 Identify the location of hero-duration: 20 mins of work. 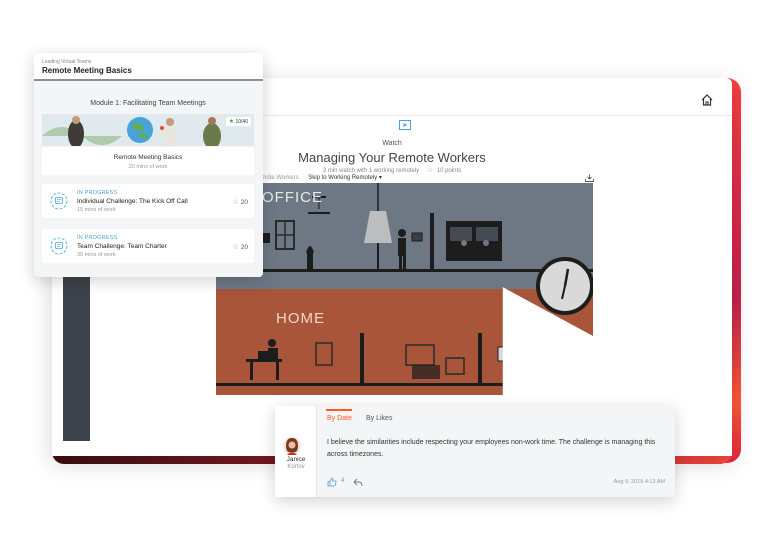
(148, 167).